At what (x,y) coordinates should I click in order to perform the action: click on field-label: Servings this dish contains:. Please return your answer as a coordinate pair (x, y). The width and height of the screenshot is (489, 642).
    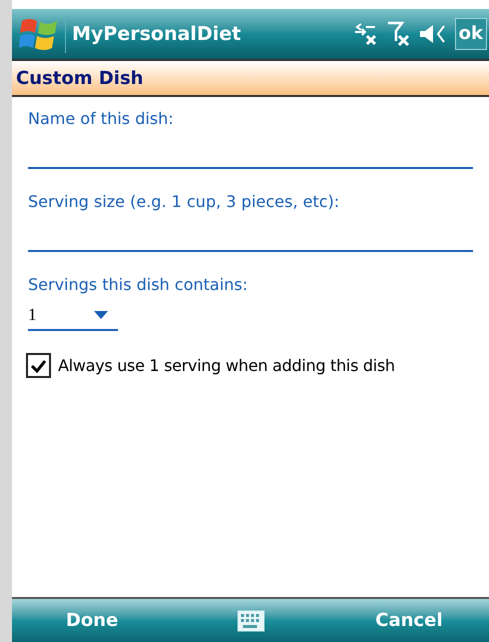
    Looking at the image, I should click on (138, 285).